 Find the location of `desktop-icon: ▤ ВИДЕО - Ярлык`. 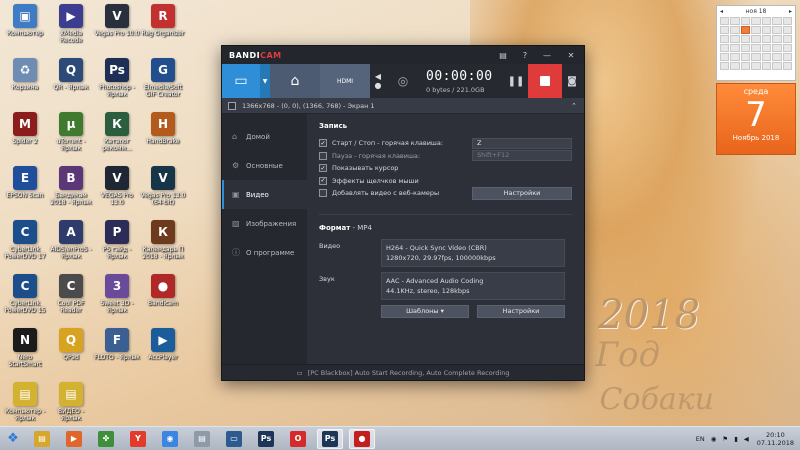

desktop-icon: ▤ ВИДЕО - Ярлык is located at coordinates (71, 402).